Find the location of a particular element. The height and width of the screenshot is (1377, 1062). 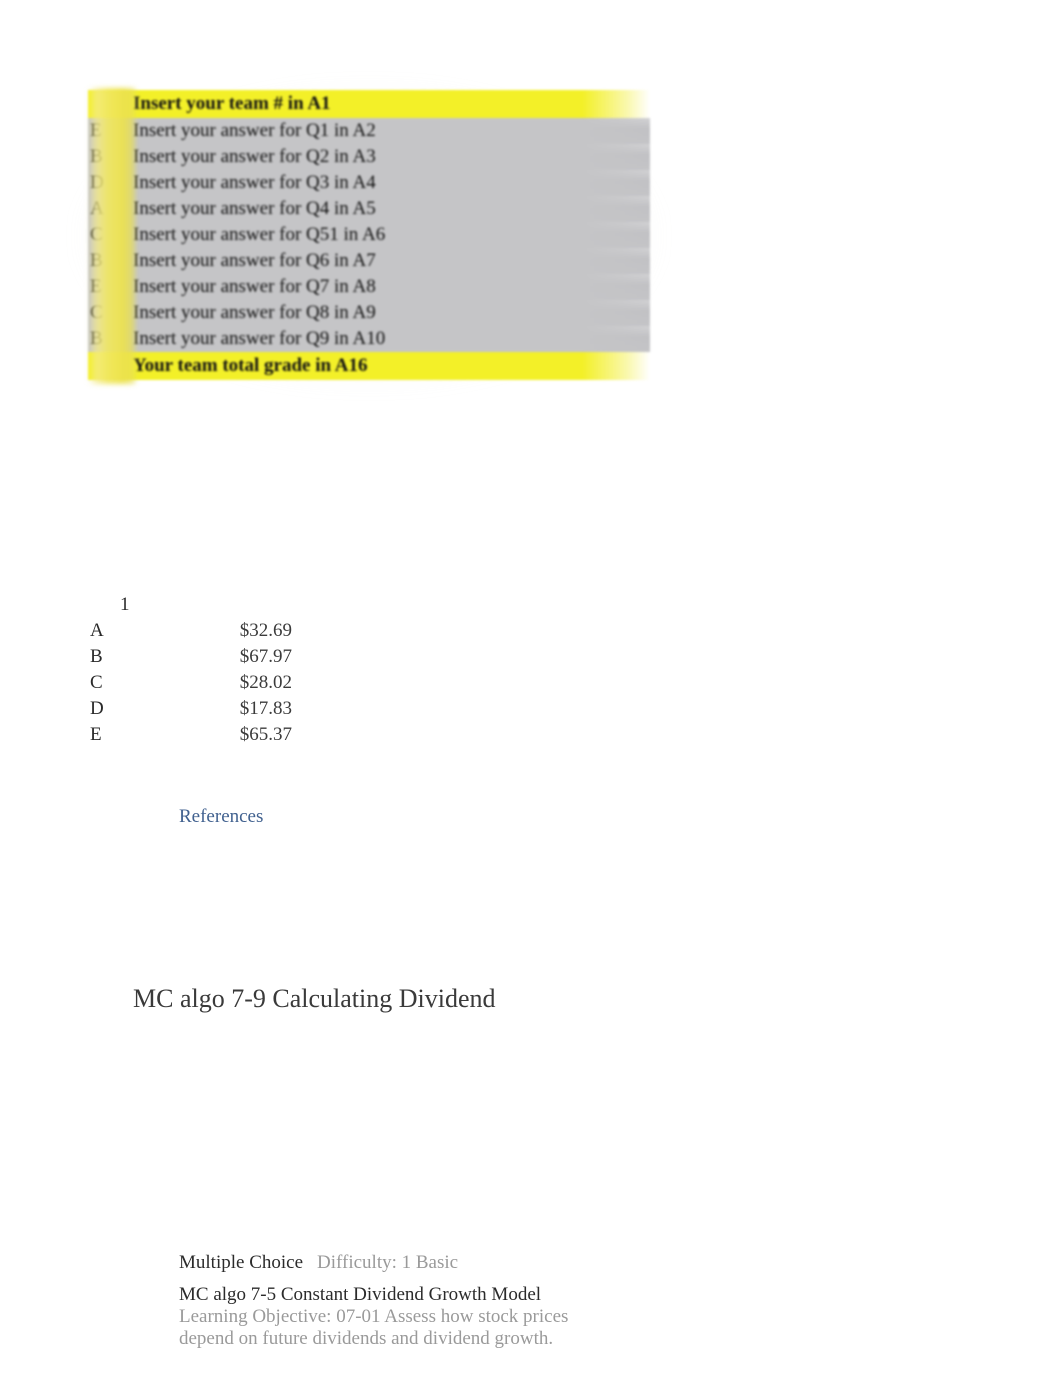

answer-key-row: E Insert your answer for Q1 in A2 is located at coordinates (369, 131).